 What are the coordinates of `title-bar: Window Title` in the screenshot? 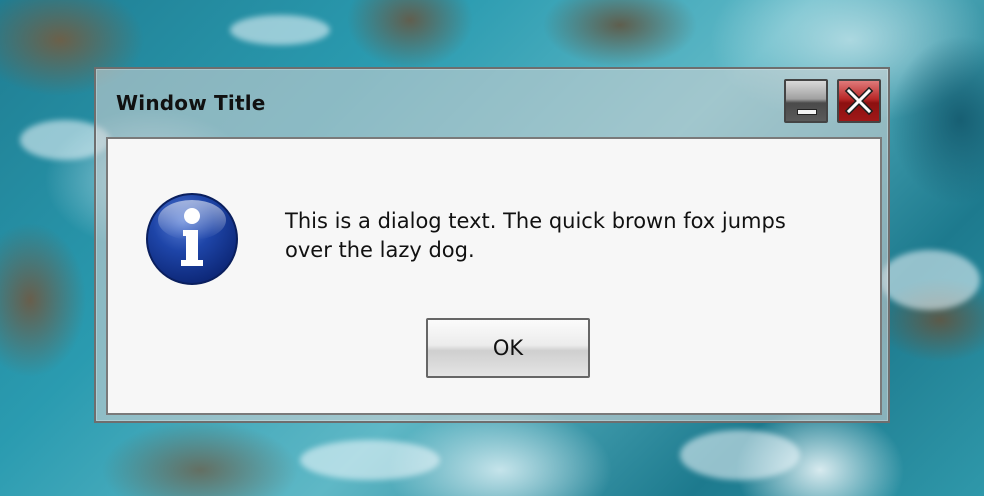 It's located at (492, 102).